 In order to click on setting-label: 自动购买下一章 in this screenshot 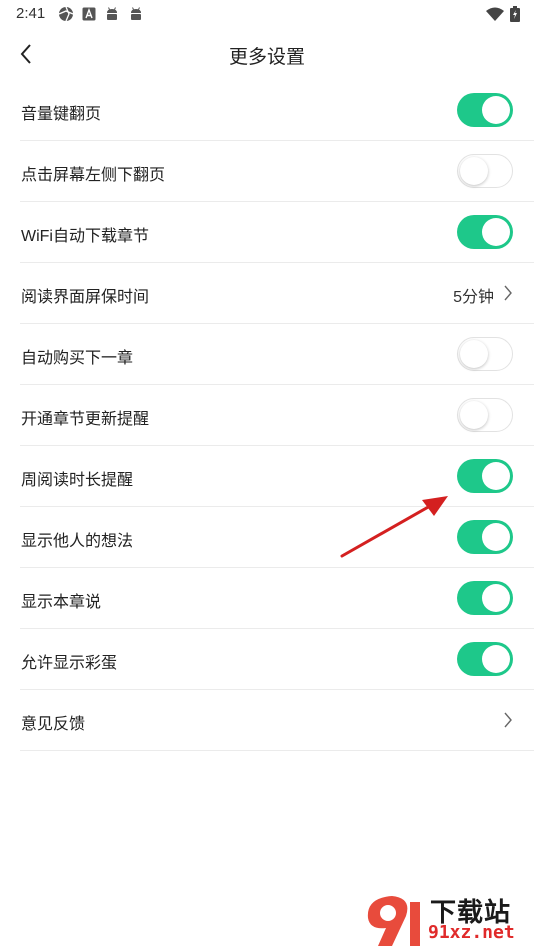, I will do `click(77, 358)`.